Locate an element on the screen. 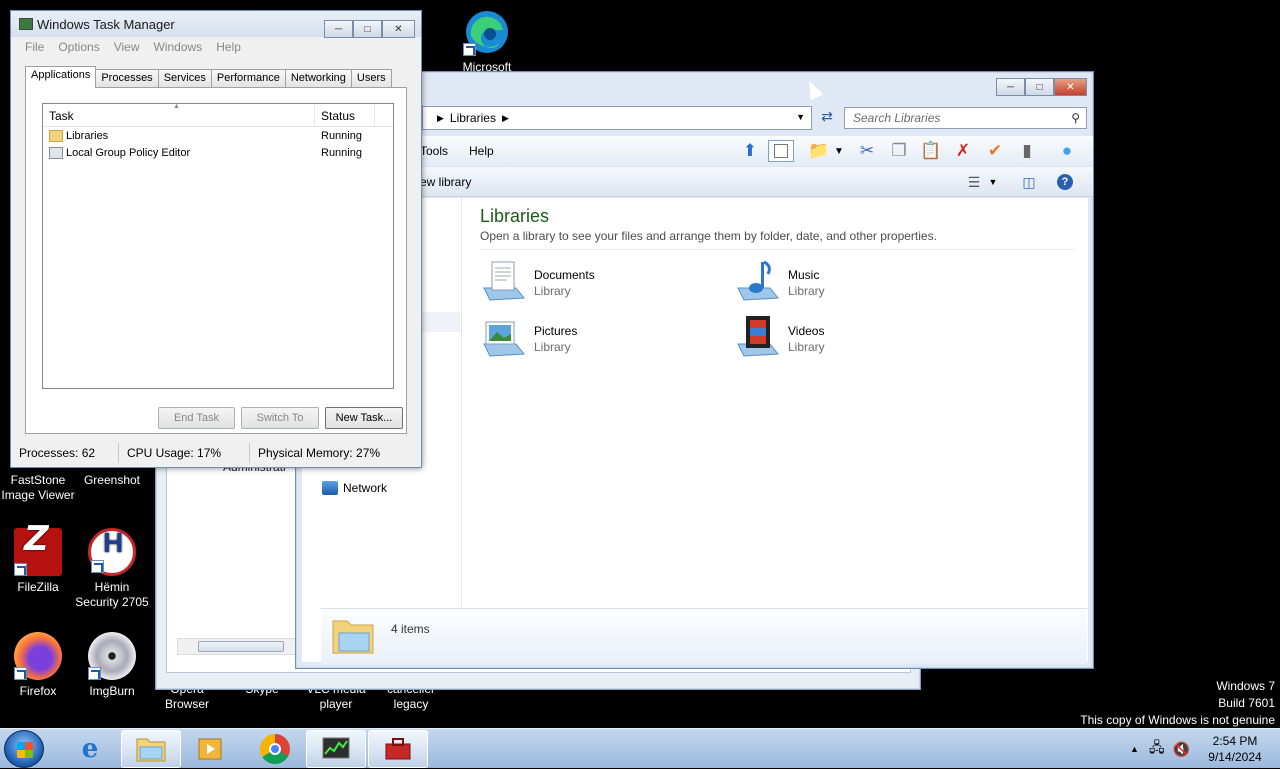  up-arrow-icon: ⬆ is located at coordinates (750, 151).